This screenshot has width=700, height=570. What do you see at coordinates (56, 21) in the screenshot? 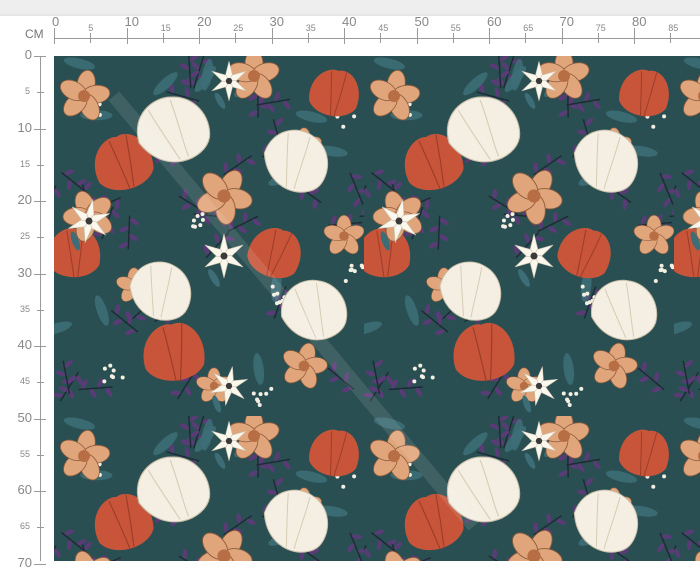
I see `horizontal-ruler-label: 0` at bounding box center [56, 21].